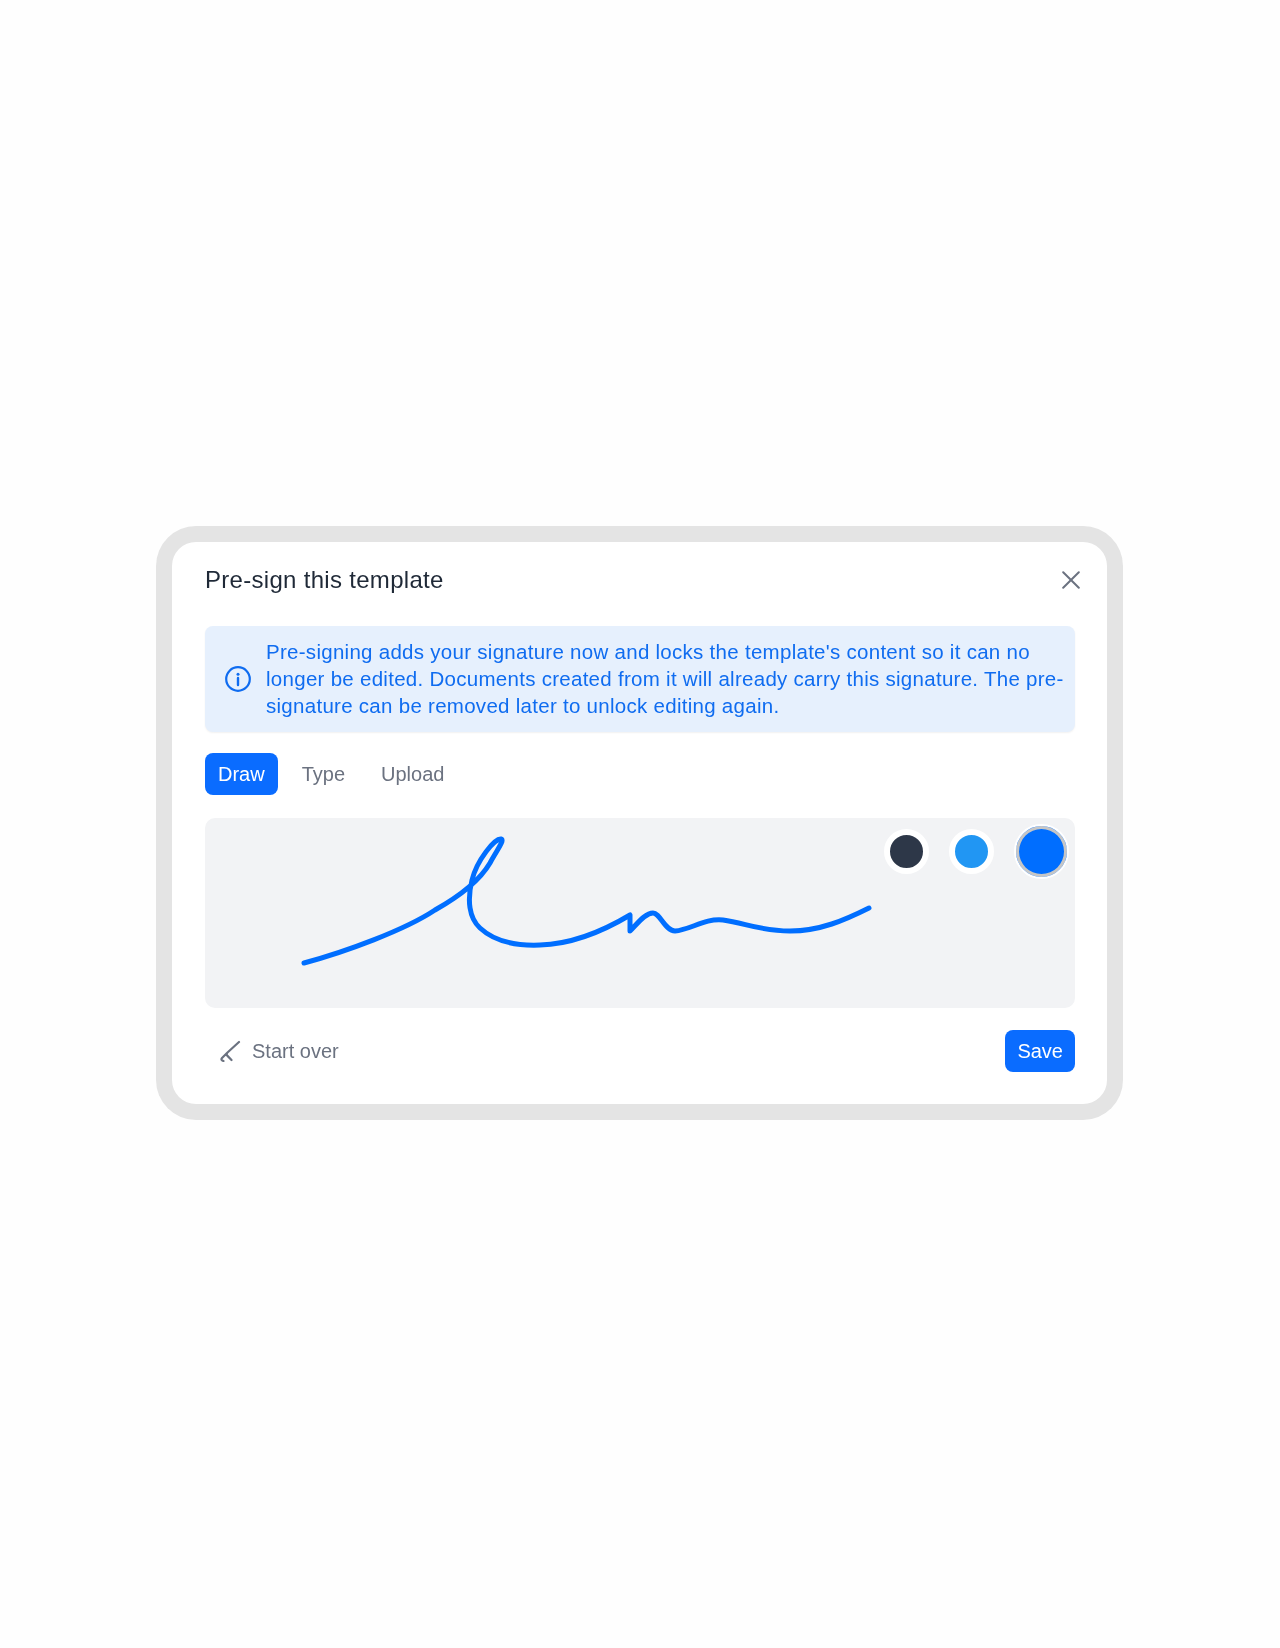 The height and width of the screenshot is (1648, 1280). Describe the element at coordinates (277, 1051) in the screenshot. I see `start-over-button: Start over` at that location.